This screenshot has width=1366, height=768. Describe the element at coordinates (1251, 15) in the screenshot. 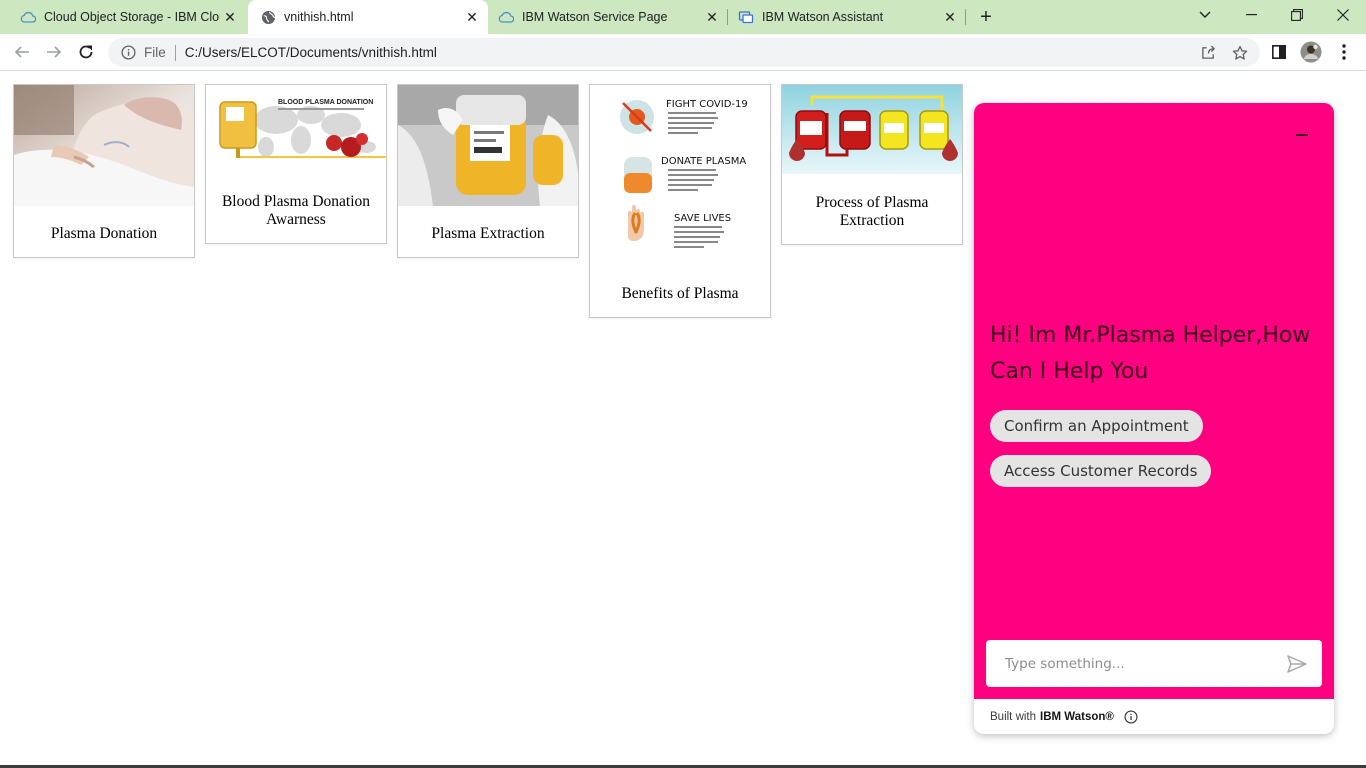

I see `minimize-window-icon` at that location.